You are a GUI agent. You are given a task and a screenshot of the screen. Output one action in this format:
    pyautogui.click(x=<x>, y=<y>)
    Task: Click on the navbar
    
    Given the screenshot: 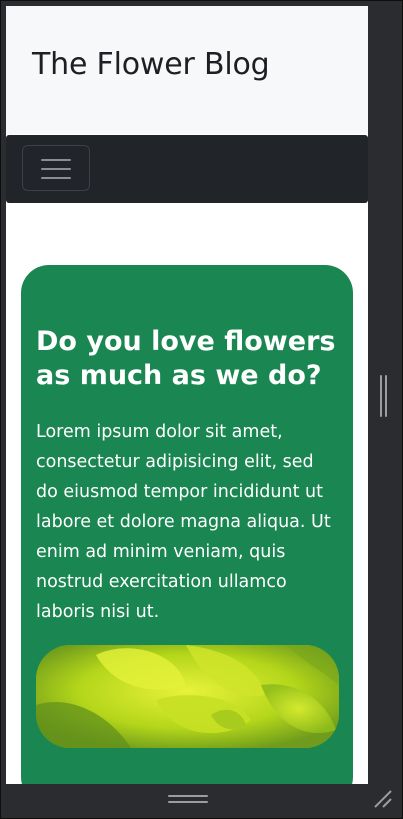 What is the action you would take?
    pyautogui.click(x=187, y=169)
    